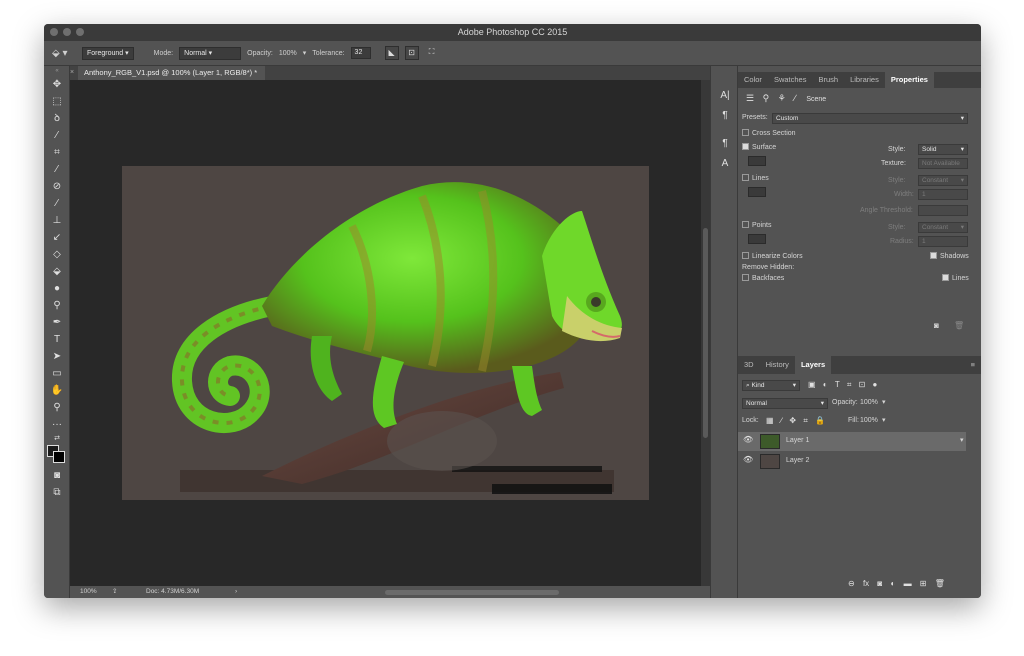 This screenshot has width=1024, height=656. Describe the element at coordinates (725, 96) in the screenshot. I see `character-panel-icon: A|` at that location.